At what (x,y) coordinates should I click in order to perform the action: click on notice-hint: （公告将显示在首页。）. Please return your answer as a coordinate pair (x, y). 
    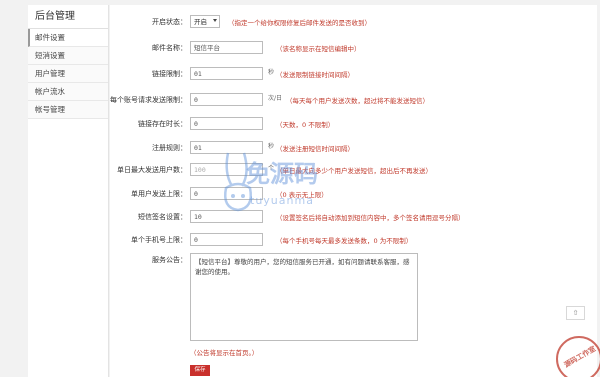
    Looking at the image, I should click on (224, 353).